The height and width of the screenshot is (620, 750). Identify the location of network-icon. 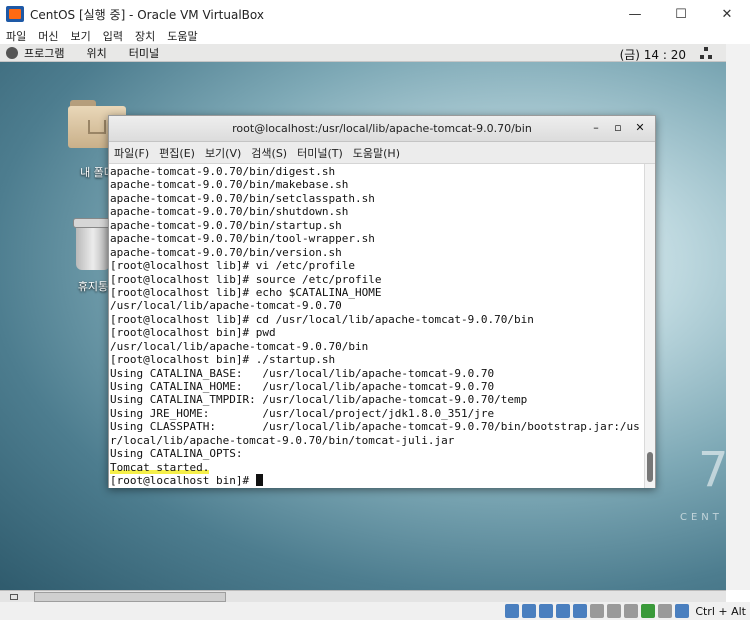
(706, 53).